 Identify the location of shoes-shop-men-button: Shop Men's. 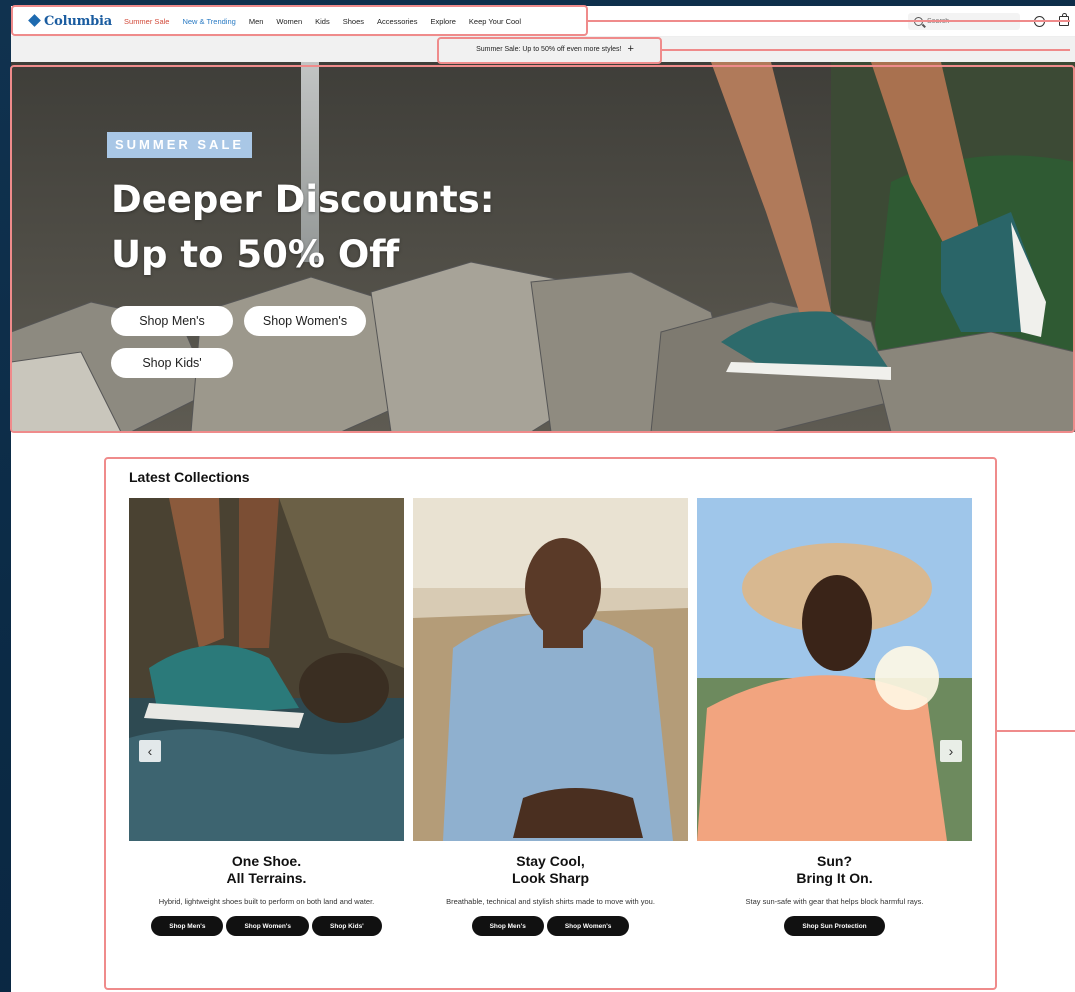
(187, 926).